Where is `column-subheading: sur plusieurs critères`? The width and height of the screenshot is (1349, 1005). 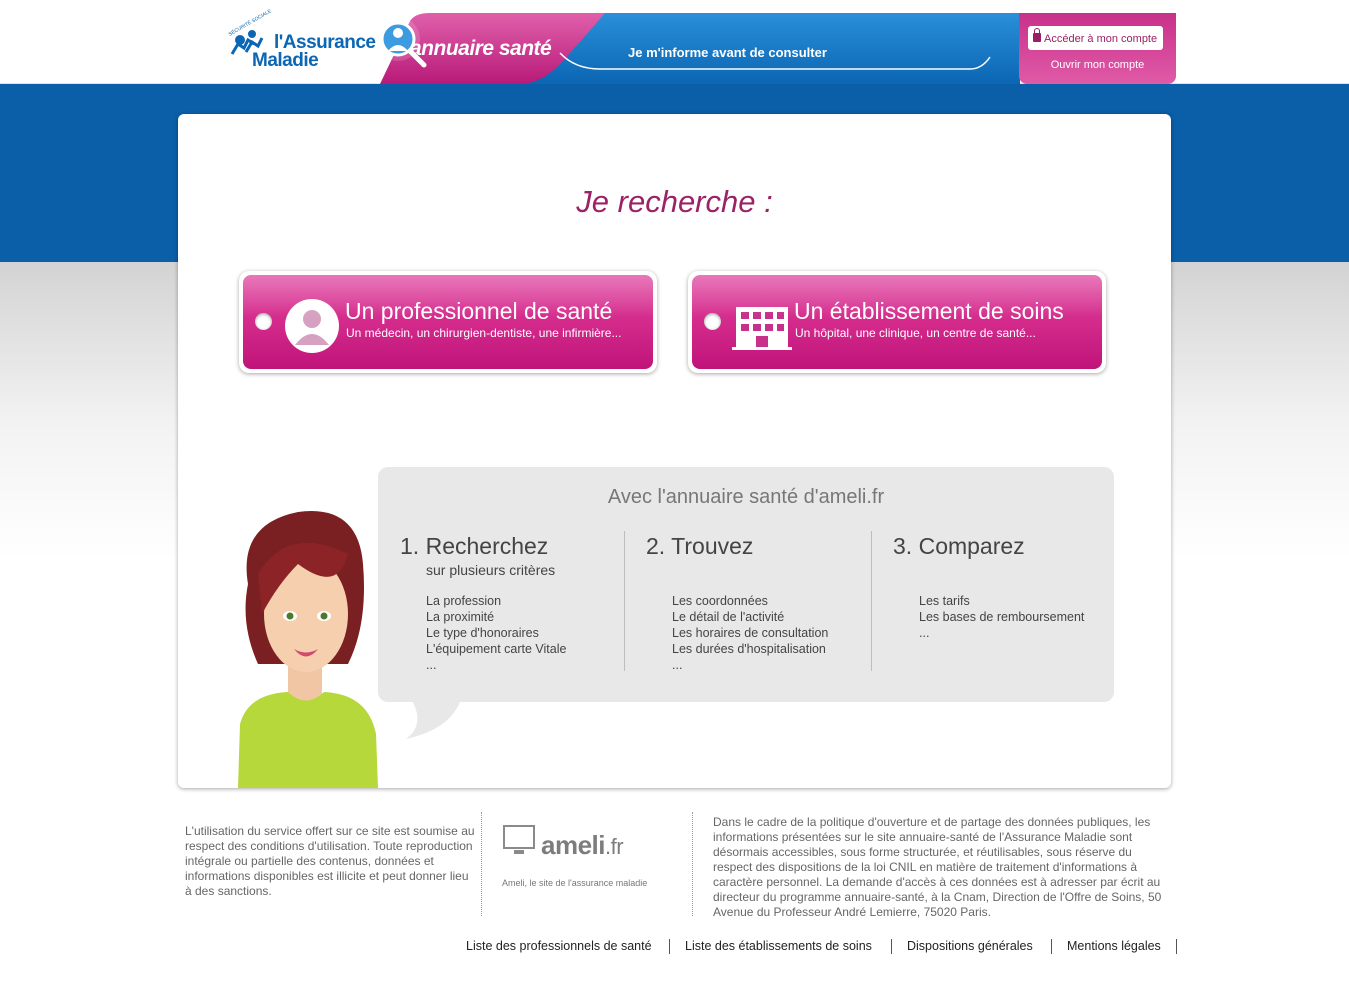
column-subheading: sur plusieurs critères is located at coordinates (491, 570).